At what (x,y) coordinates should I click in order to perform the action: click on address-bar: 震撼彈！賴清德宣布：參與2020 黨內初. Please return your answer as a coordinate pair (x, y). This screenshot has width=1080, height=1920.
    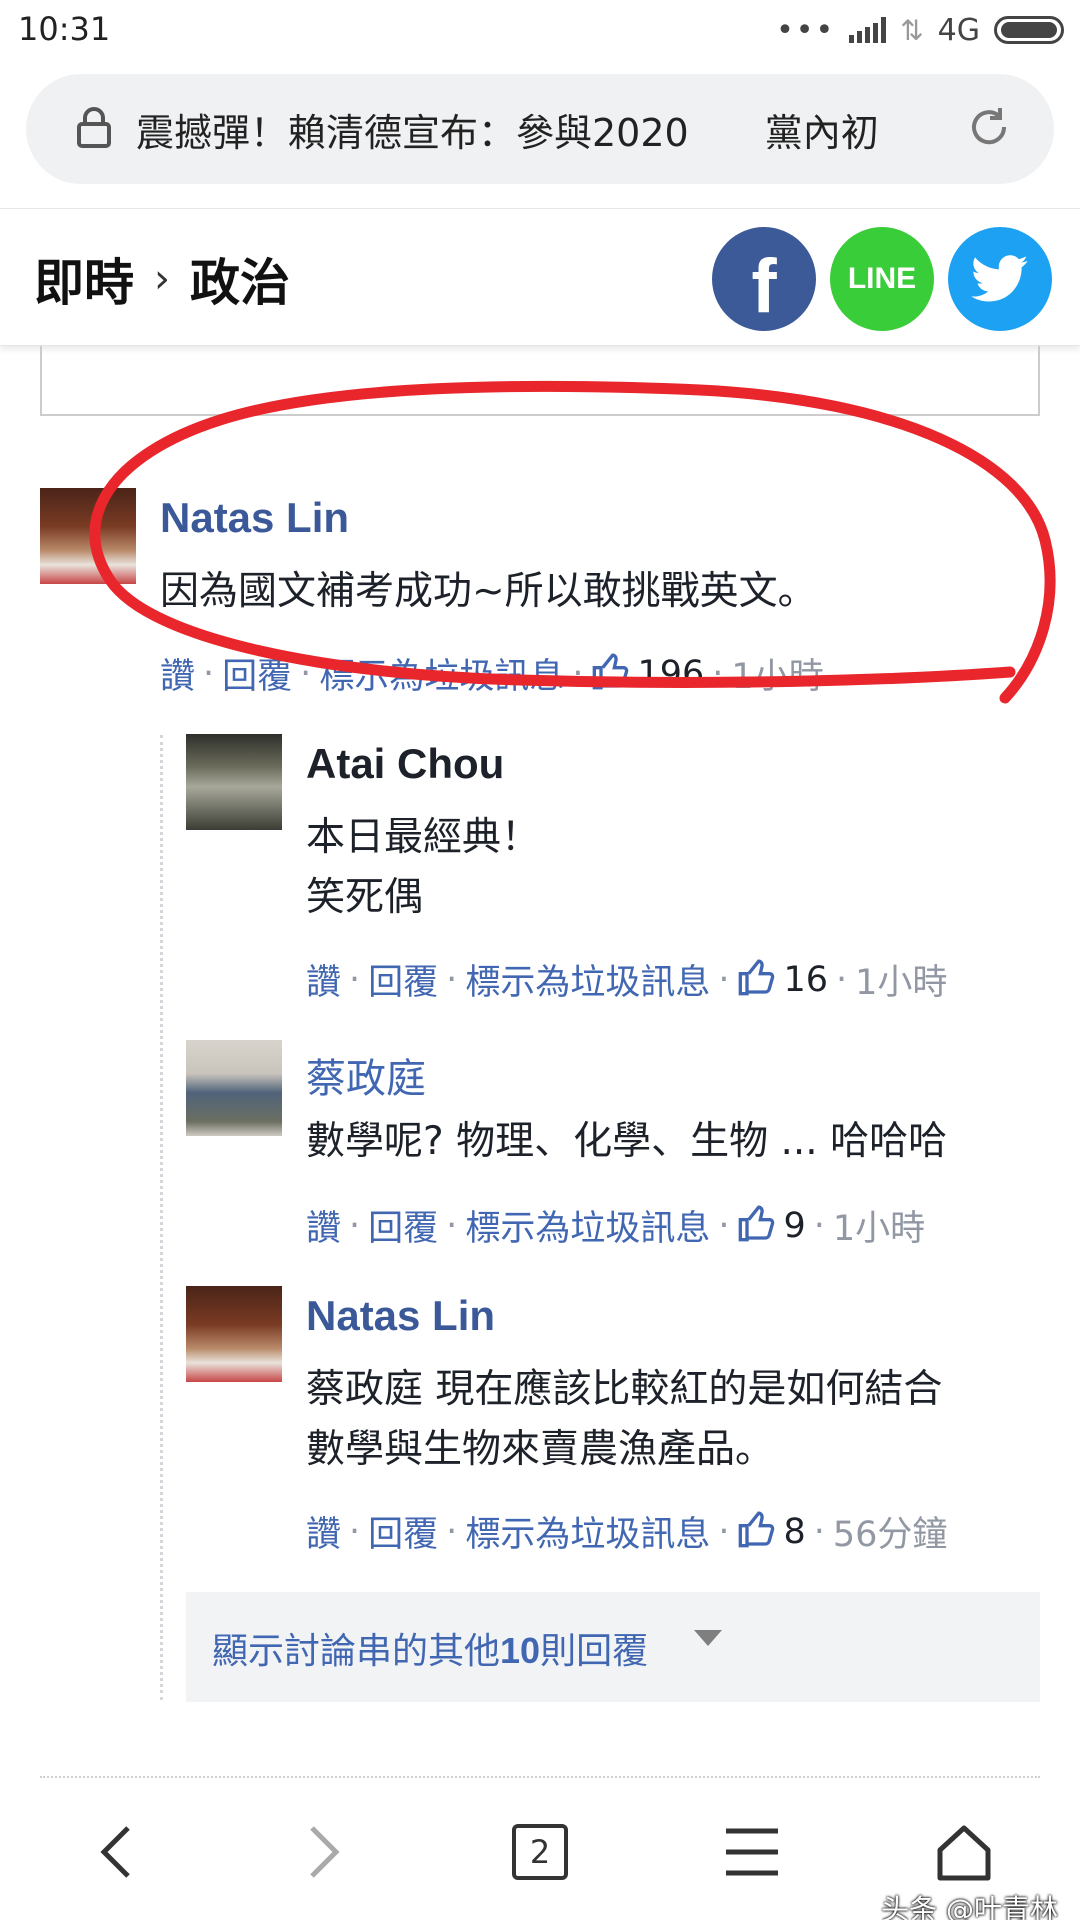
    Looking at the image, I should click on (540, 129).